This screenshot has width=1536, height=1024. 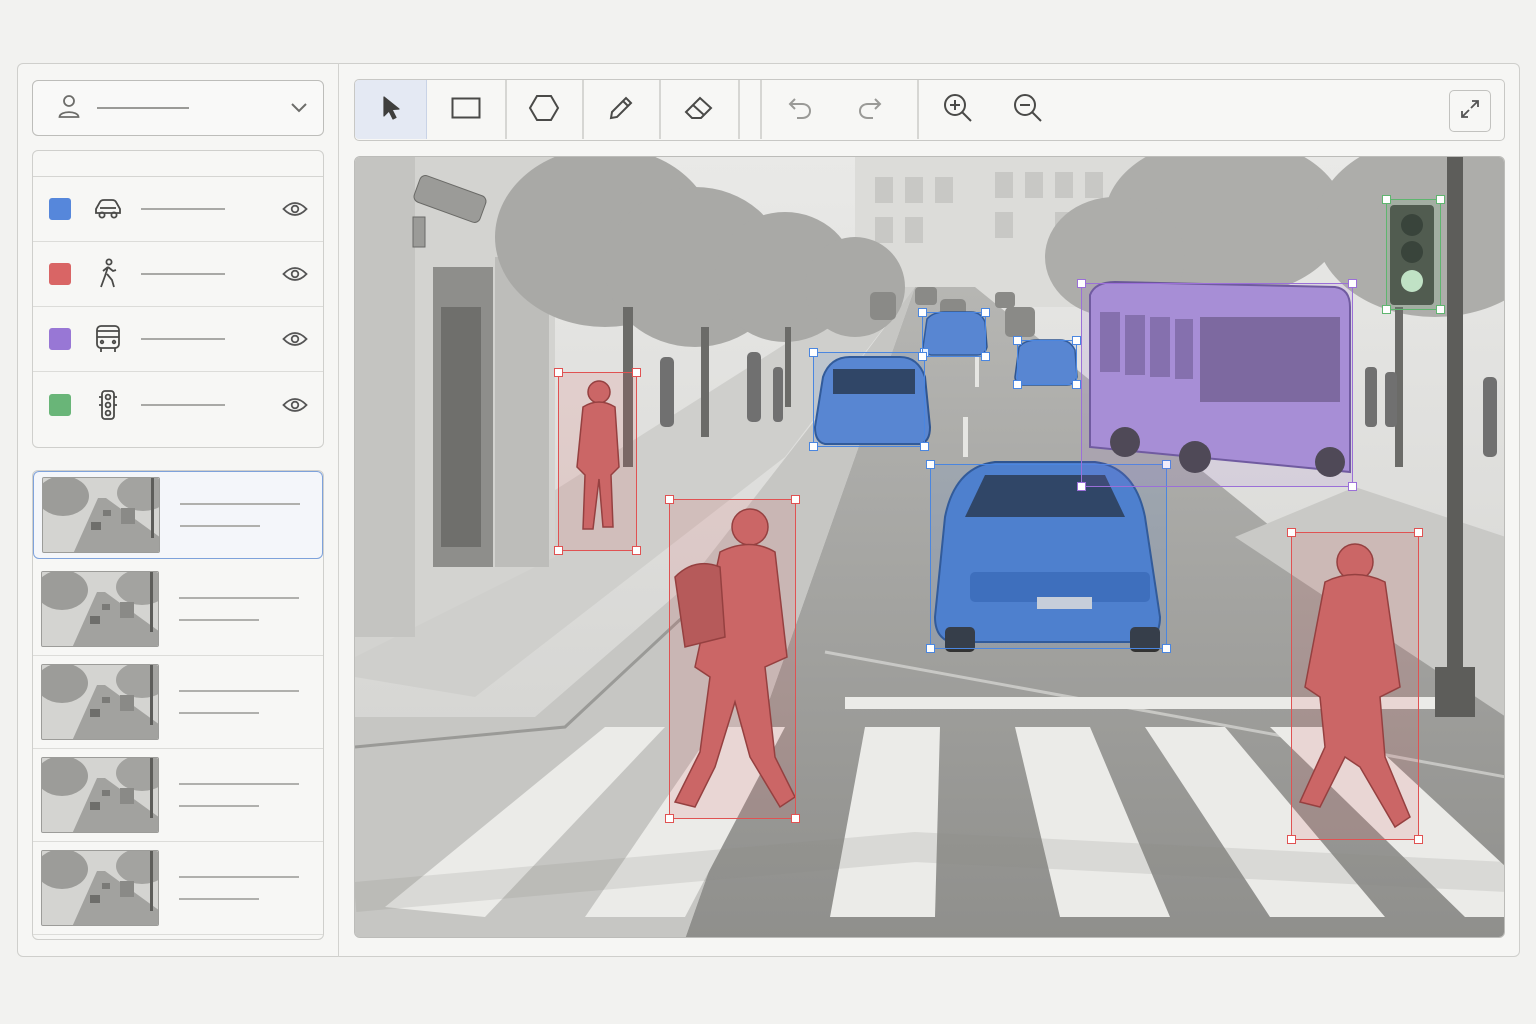 I want to click on eraser-tool-button, so click(x=699, y=109).